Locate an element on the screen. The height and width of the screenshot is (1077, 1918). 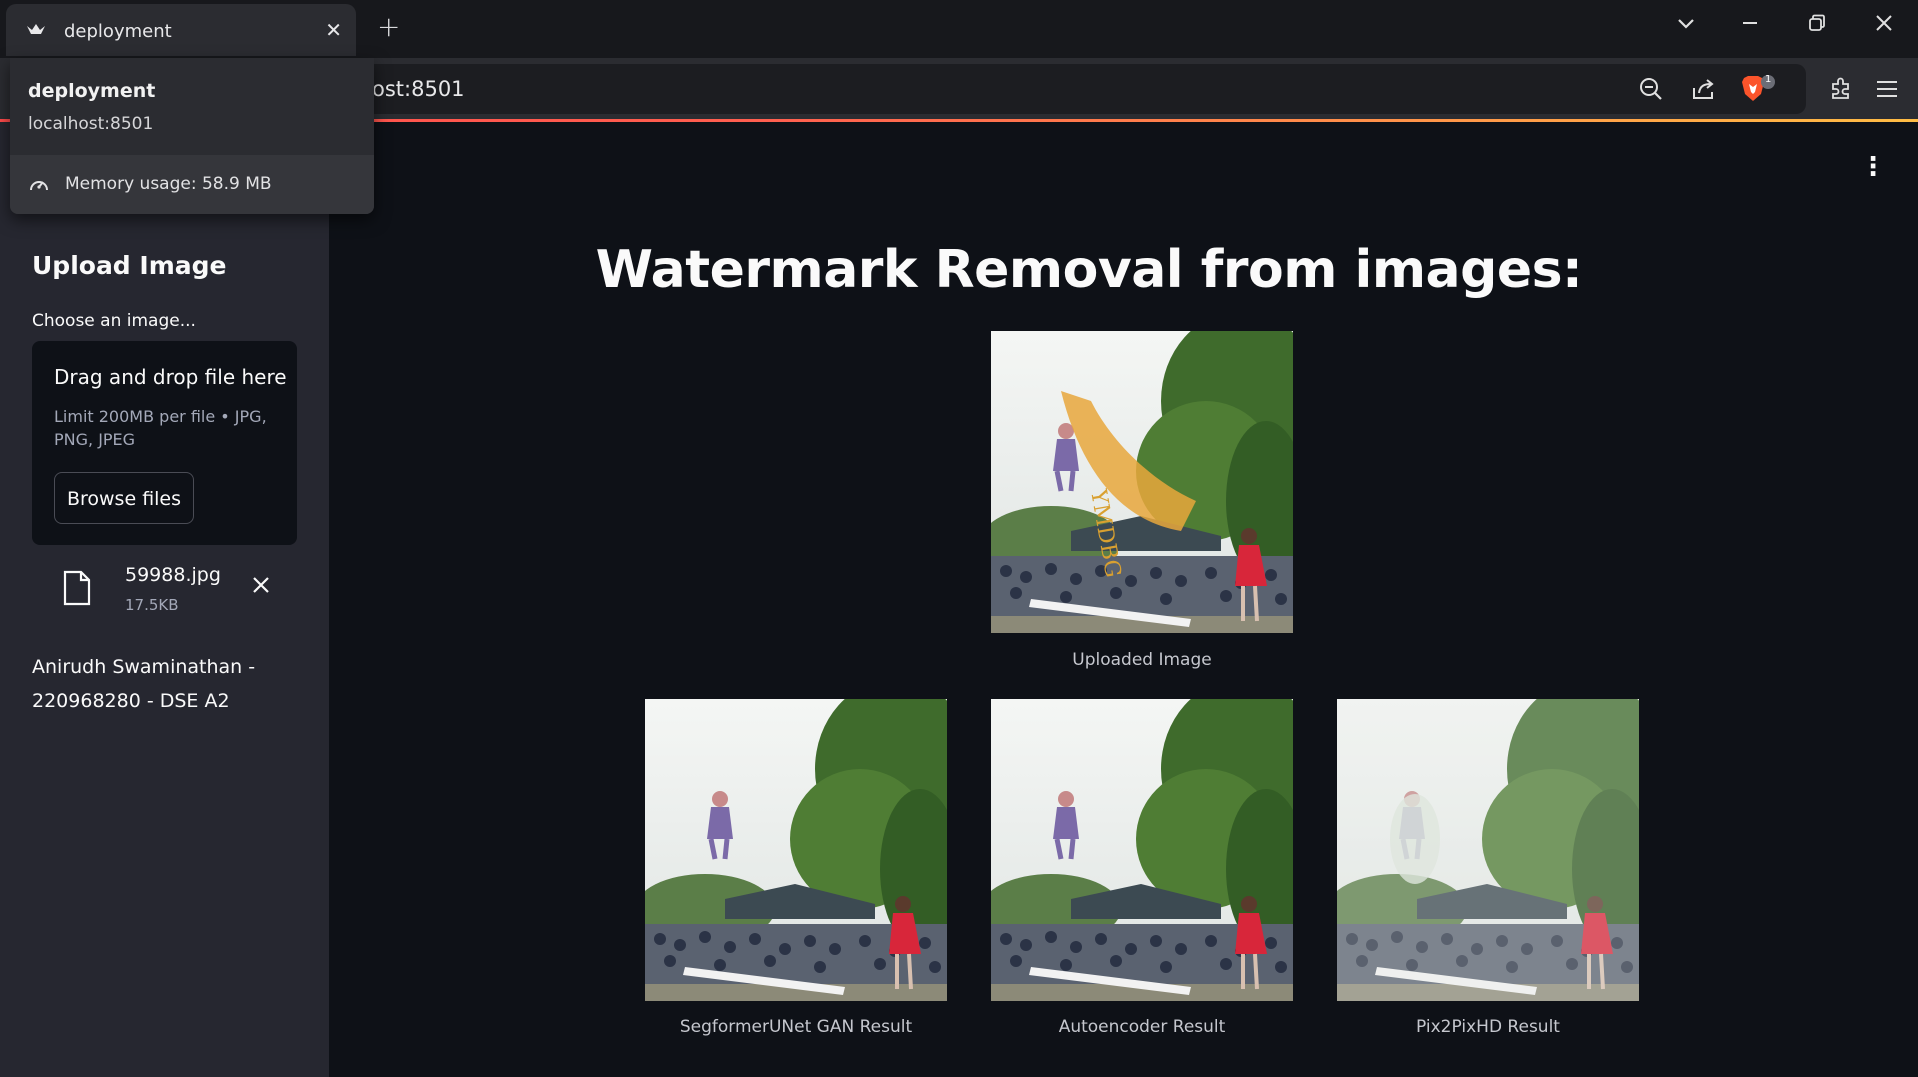
new-tab-icon: + is located at coordinates (388, 27).